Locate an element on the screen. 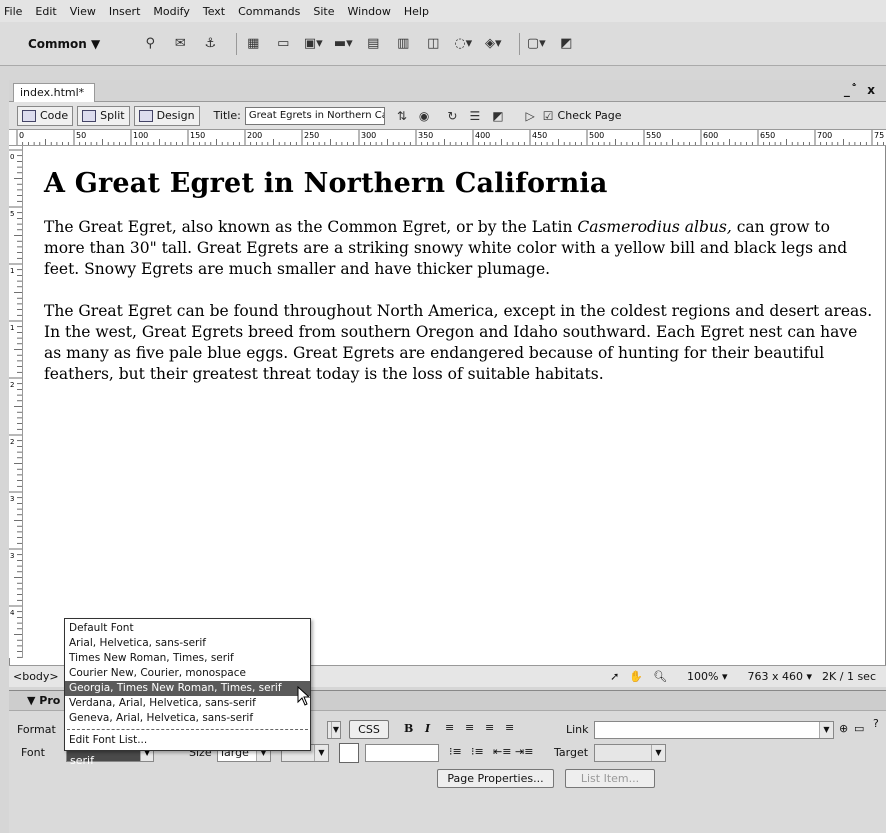 This screenshot has height=833, width=886. menu-help: Help is located at coordinates (416, 11).